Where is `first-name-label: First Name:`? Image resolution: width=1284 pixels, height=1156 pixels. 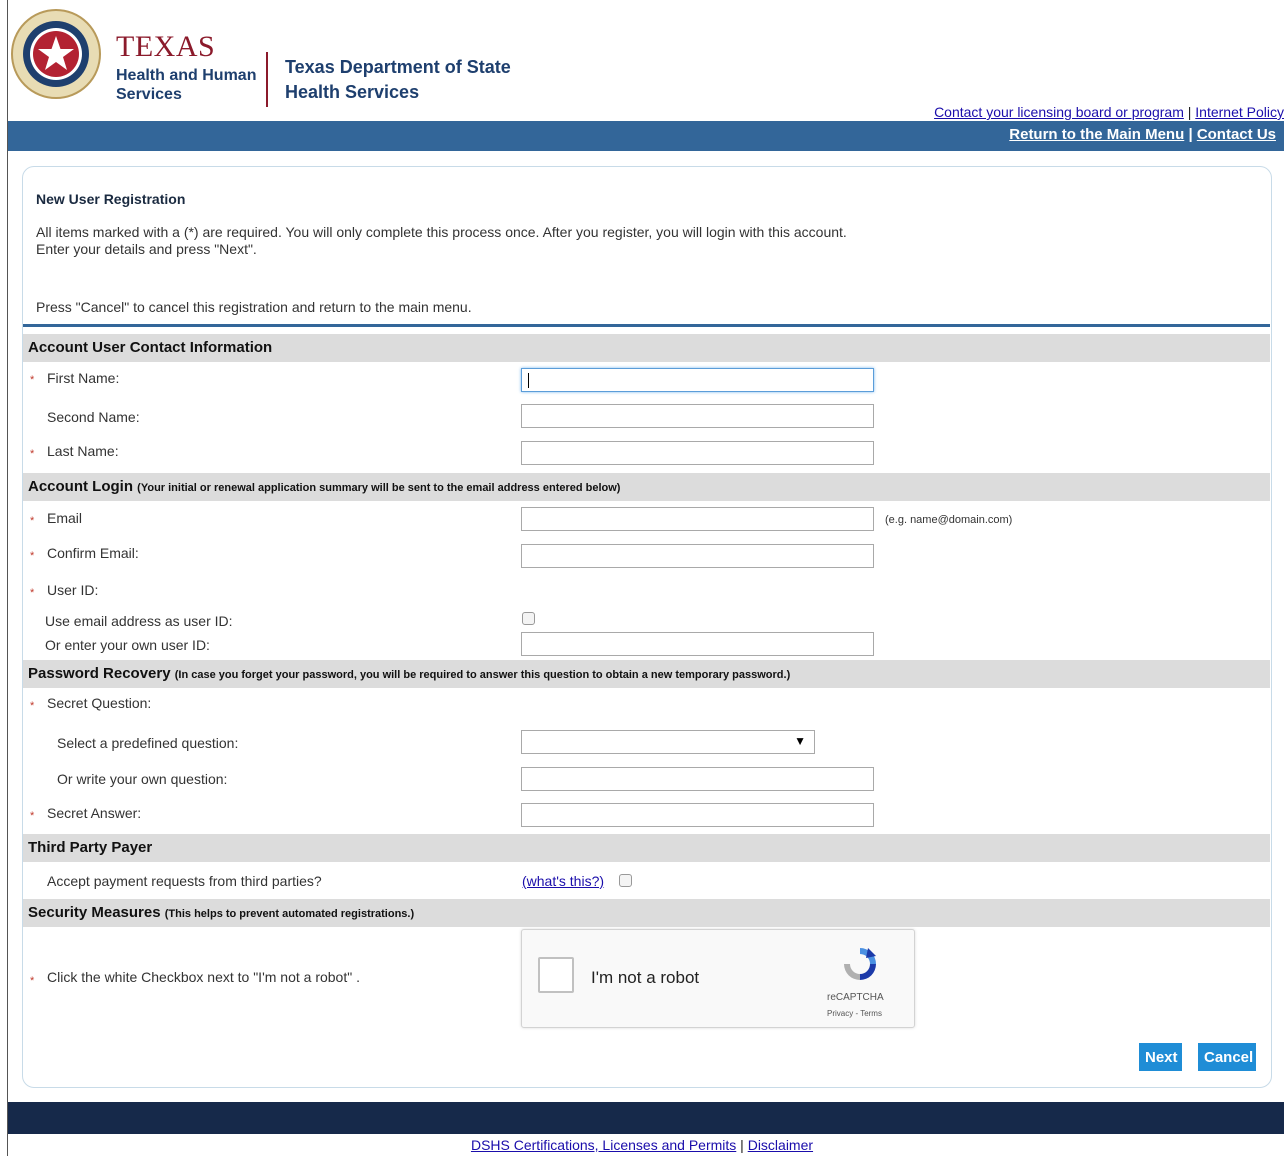 first-name-label: First Name: is located at coordinates (83, 378).